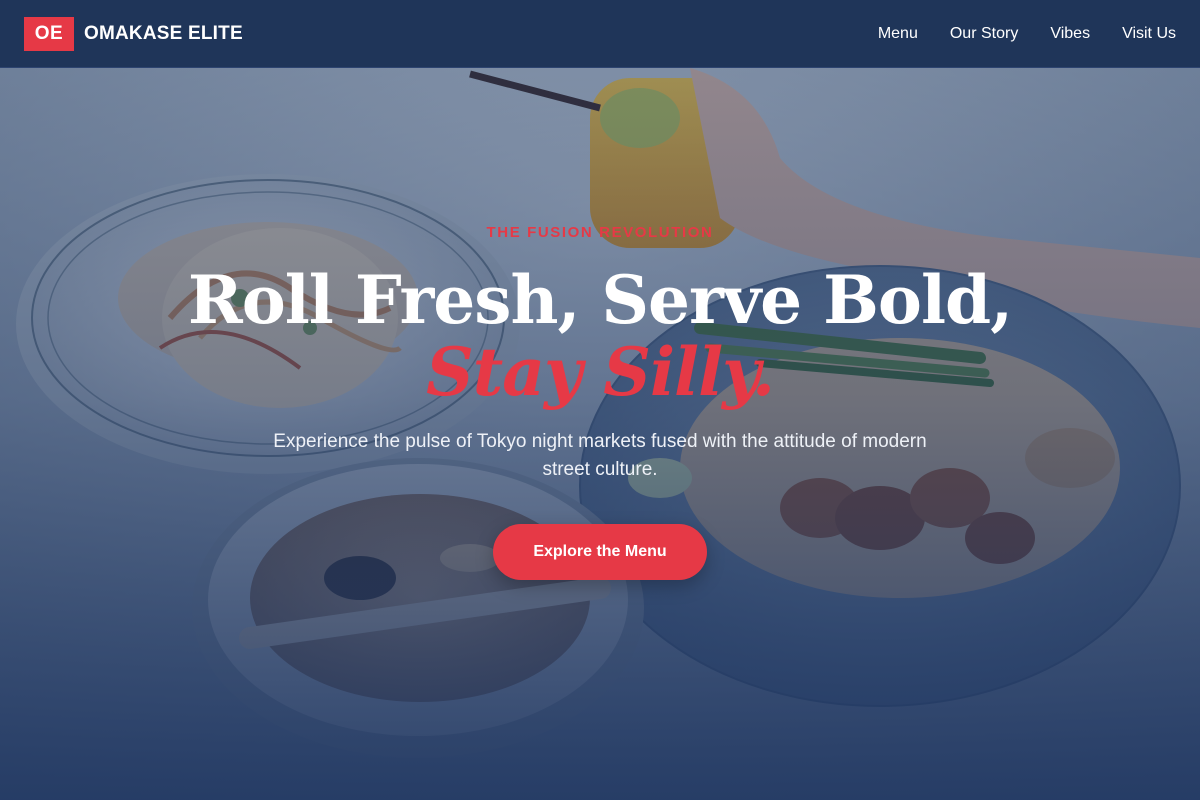 This screenshot has height=800, width=1200. I want to click on nav-link-visit-us: Visit Us, so click(1149, 34).